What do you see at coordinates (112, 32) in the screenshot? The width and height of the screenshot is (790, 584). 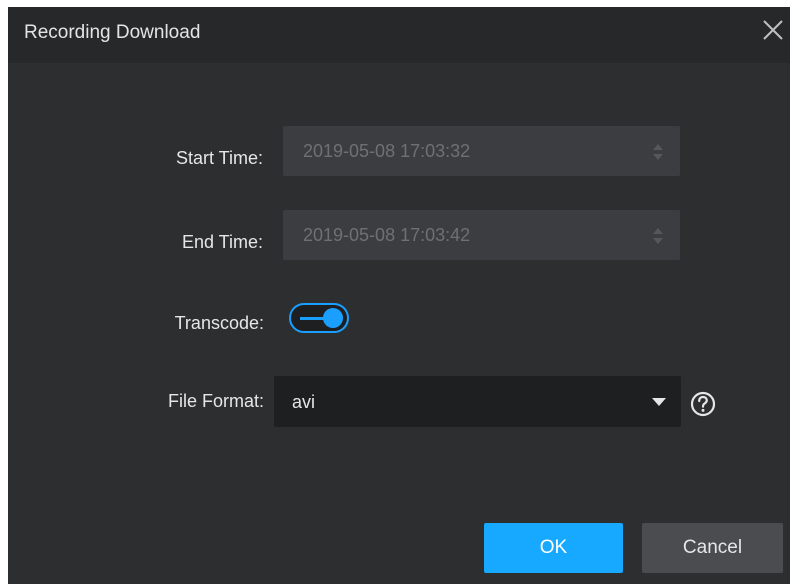 I see `dialog-title: Recording Download` at bounding box center [112, 32].